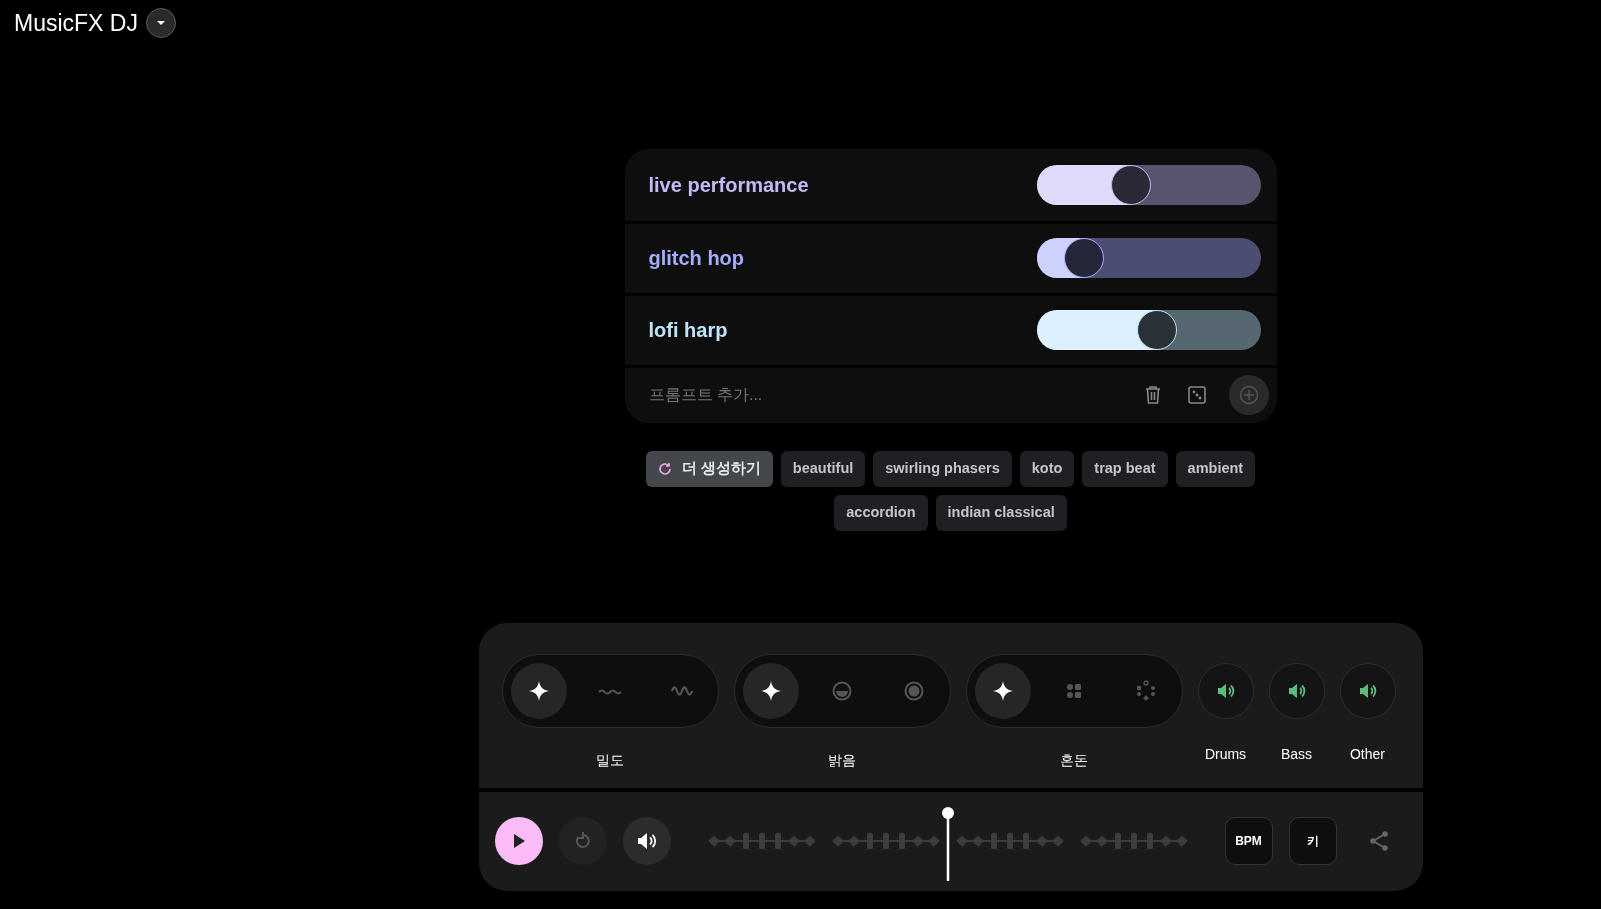 The width and height of the screenshot is (1601, 909). What do you see at coordinates (1378, 841) in the screenshot?
I see `share-icon` at bounding box center [1378, 841].